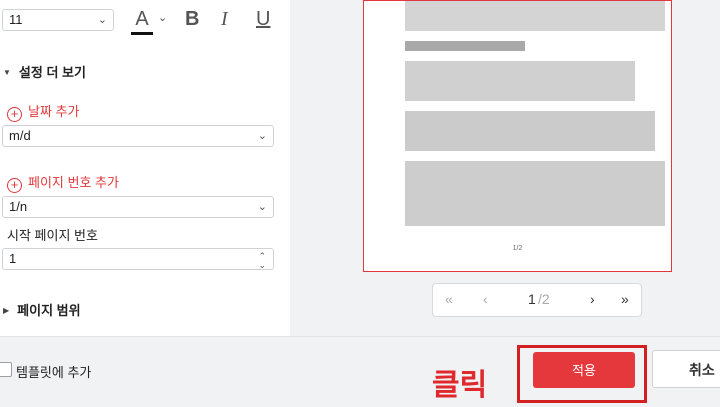 This screenshot has width=720, height=407. Describe the element at coordinates (537, 300) in the screenshot. I see `pagination: « ‹ 1 /2 › »` at that location.